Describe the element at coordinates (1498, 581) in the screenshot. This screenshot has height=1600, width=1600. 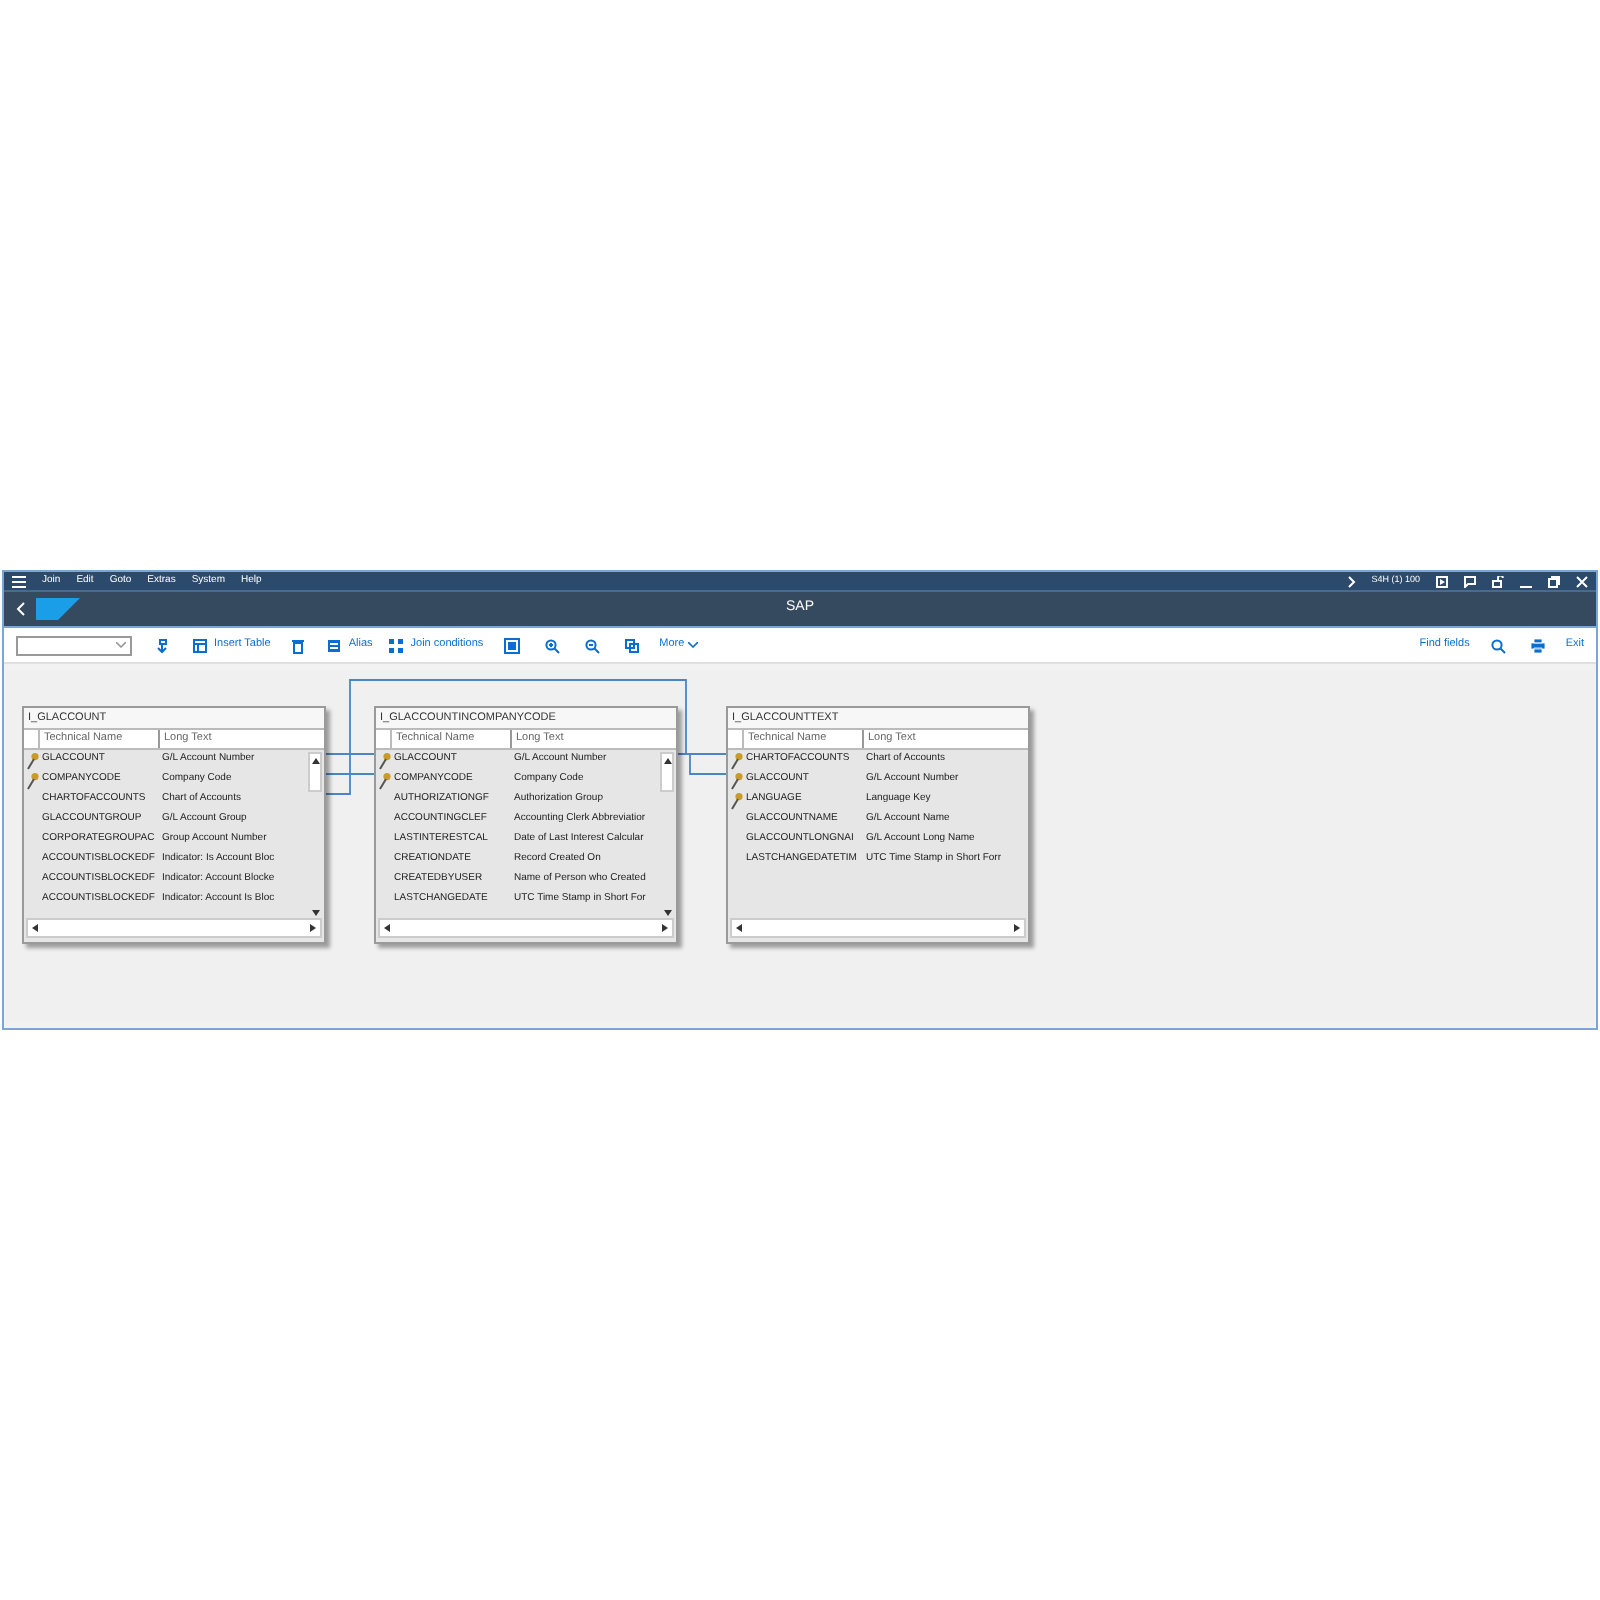
I see `lock-icon` at that location.